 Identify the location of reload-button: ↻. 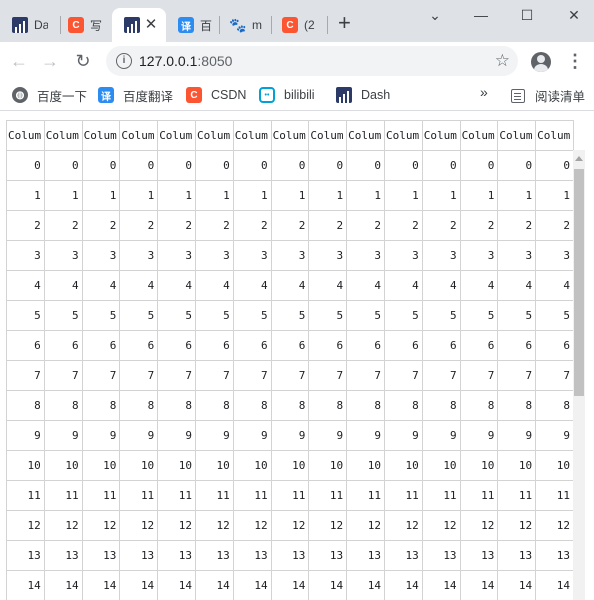
(83, 61).